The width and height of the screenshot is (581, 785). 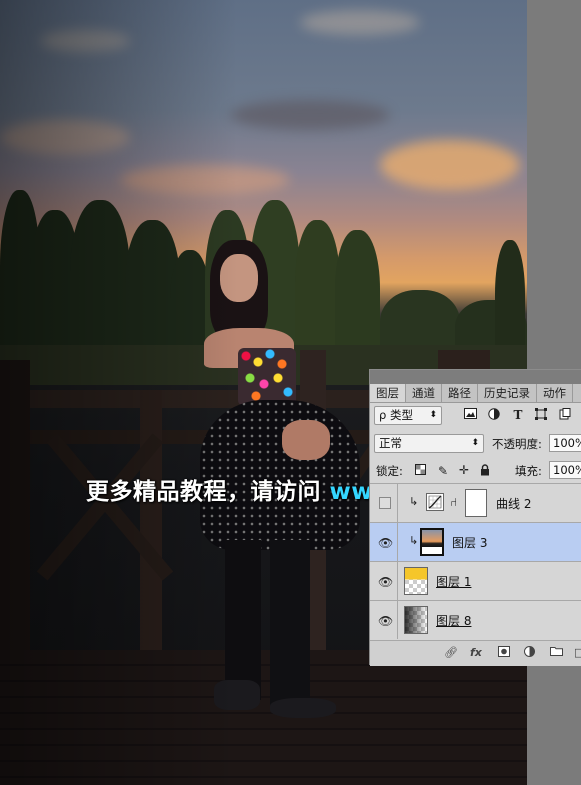 I want to click on tab-paths: 路径, so click(x=460, y=393).